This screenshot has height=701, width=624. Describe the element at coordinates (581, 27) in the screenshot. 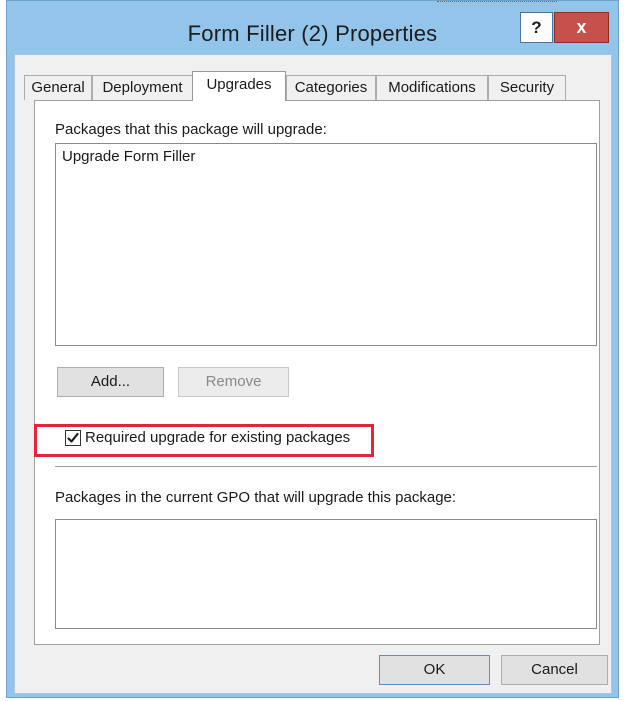

I see `close-button: x` at that location.